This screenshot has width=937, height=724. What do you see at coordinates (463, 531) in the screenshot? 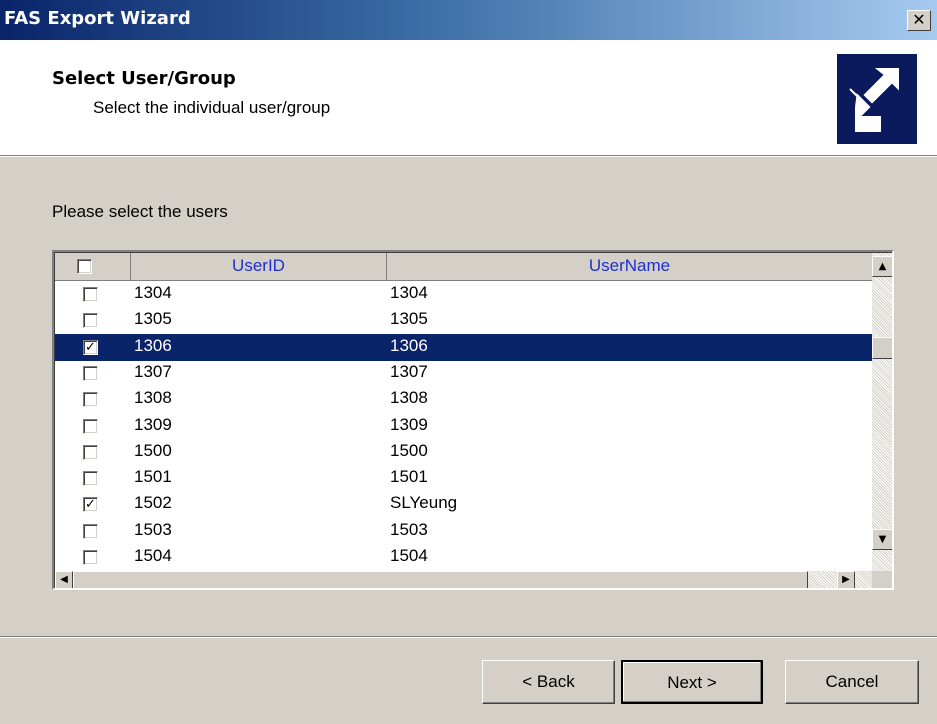
I see `table-row: 1503 1503` at bounding box center [463, 531].